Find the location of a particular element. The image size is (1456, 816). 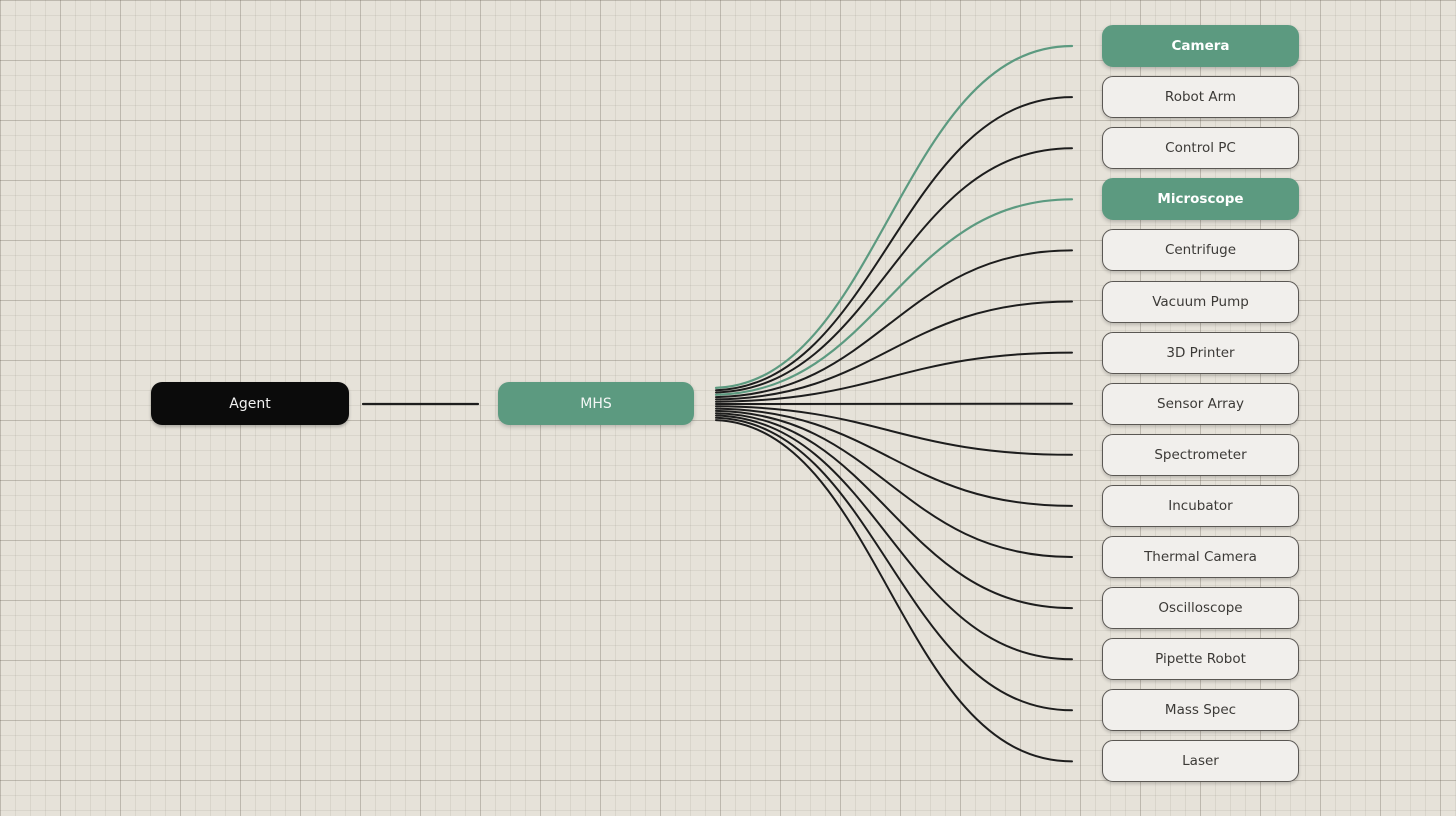

agent-node-label: Agent is located at coordinates (250, 403).